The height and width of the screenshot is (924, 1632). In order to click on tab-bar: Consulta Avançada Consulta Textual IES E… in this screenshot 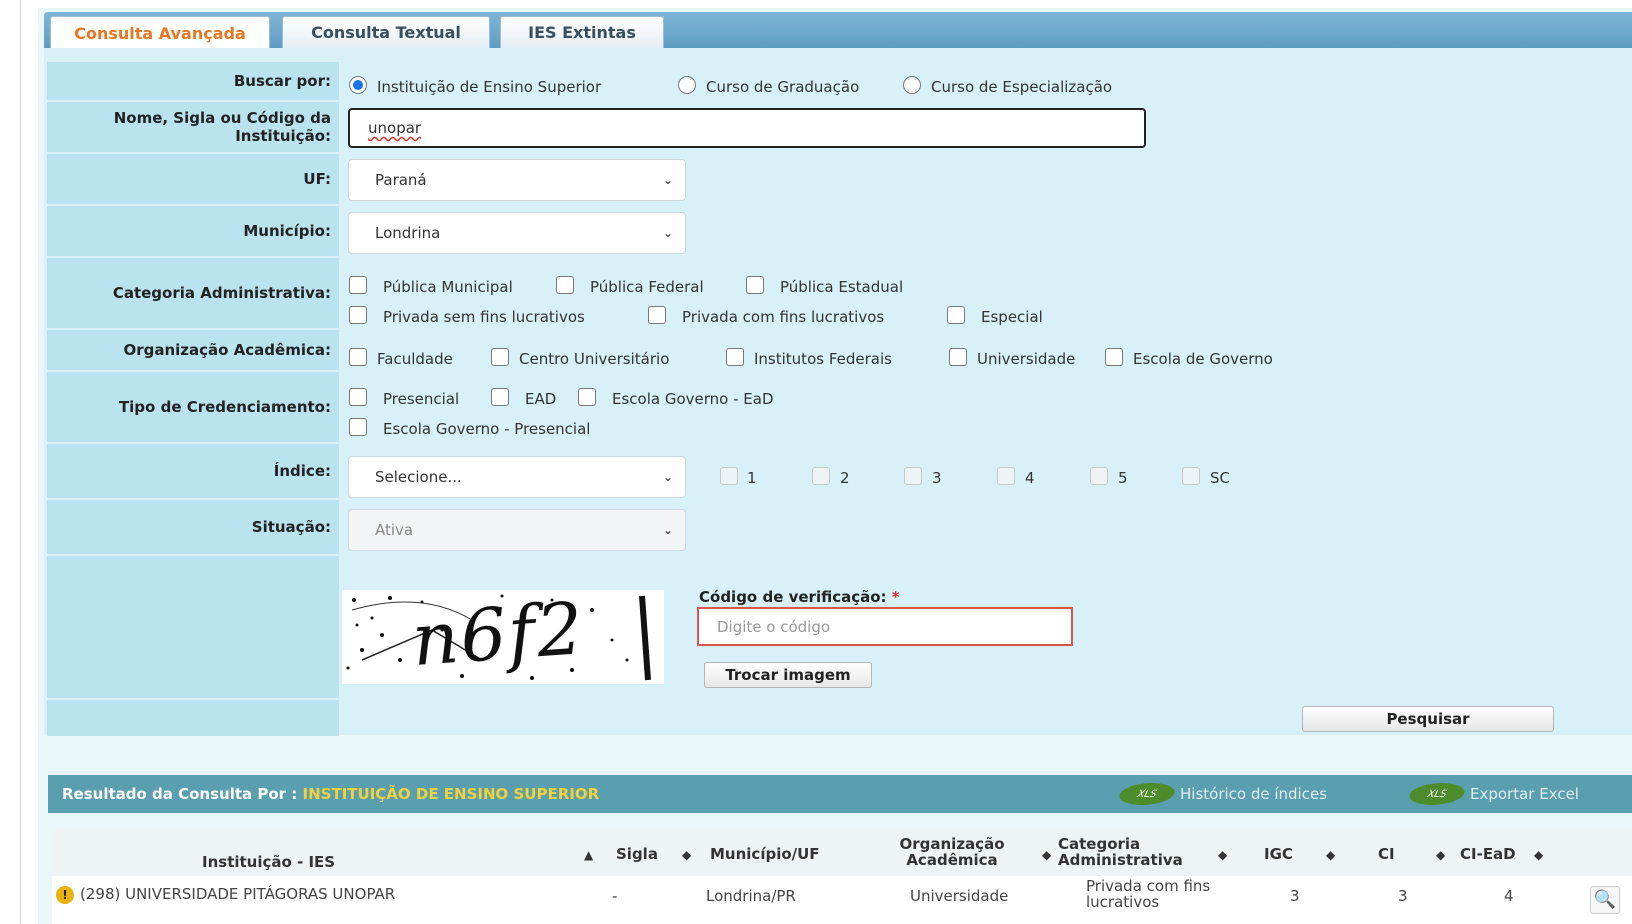, I will do `click(838, 31)`.